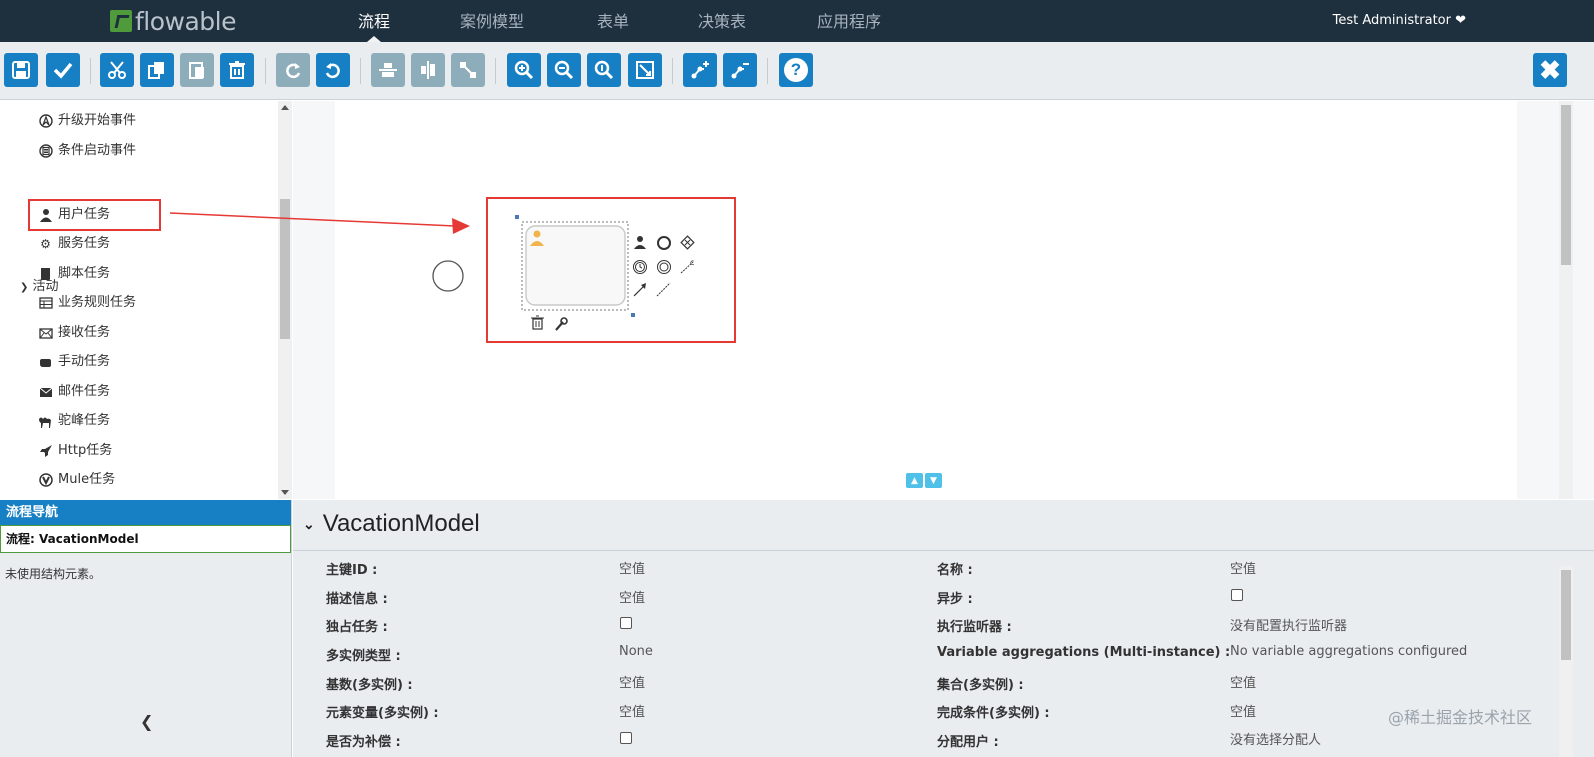 Image resolution: width=1594 pixels, height=757 pixels. I want to click on prop-label-cardinality: 基数(多实例) :, so click(369, 685).